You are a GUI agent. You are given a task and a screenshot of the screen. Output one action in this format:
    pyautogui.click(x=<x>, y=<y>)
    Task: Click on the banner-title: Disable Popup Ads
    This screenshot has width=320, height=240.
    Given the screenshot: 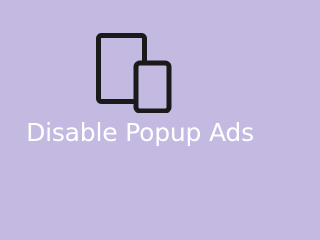 What is the action you would take?
    pyautogui.click(x=140, y=132)
    